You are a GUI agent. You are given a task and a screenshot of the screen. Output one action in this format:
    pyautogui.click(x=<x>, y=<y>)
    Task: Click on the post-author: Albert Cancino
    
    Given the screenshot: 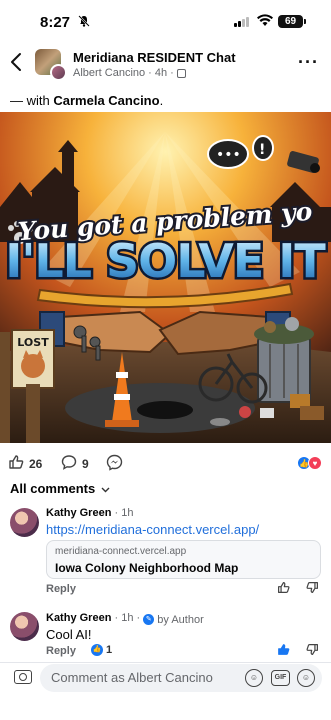 What is the action you would take?
    pyautogui.click(x=109, y=73)
    